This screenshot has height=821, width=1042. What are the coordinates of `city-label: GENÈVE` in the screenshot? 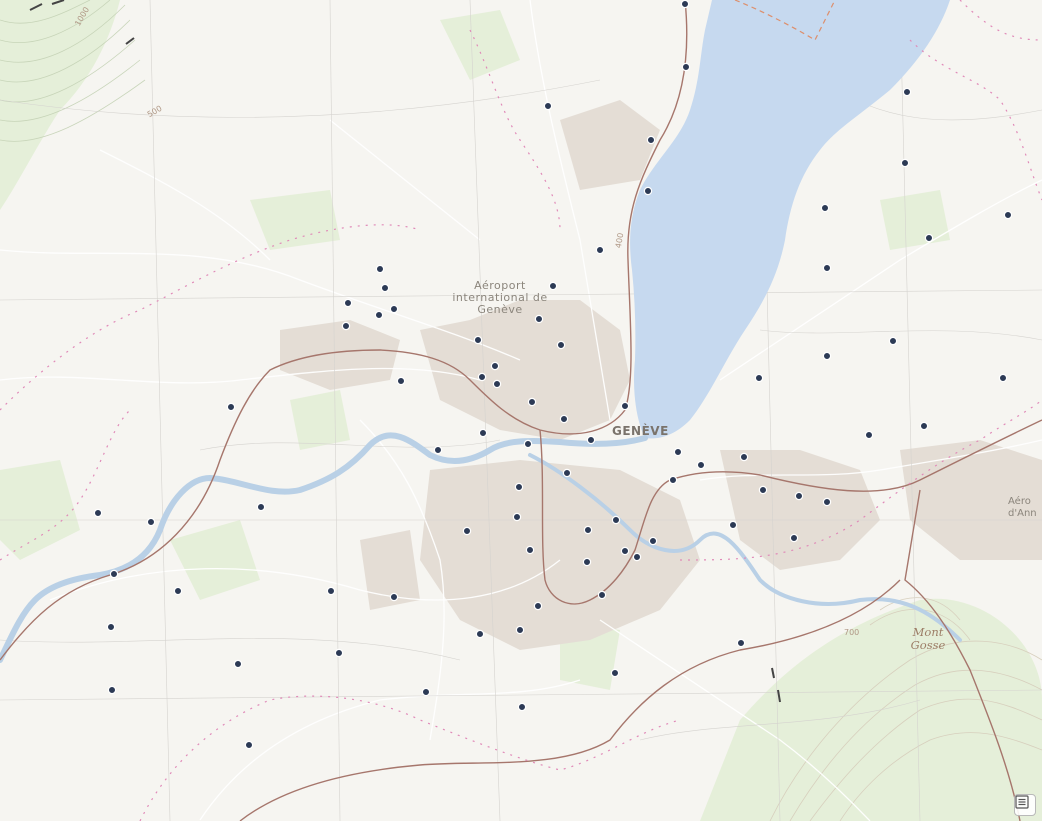 It's located at (640, 431).